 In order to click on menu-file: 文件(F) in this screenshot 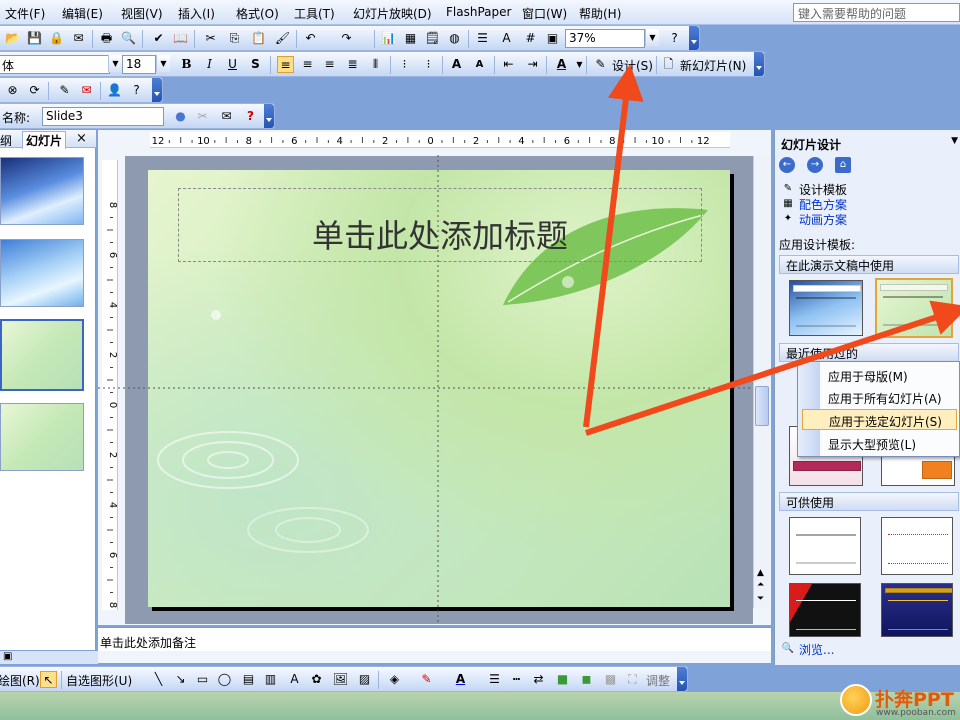, I will do `click(25, 13)`.